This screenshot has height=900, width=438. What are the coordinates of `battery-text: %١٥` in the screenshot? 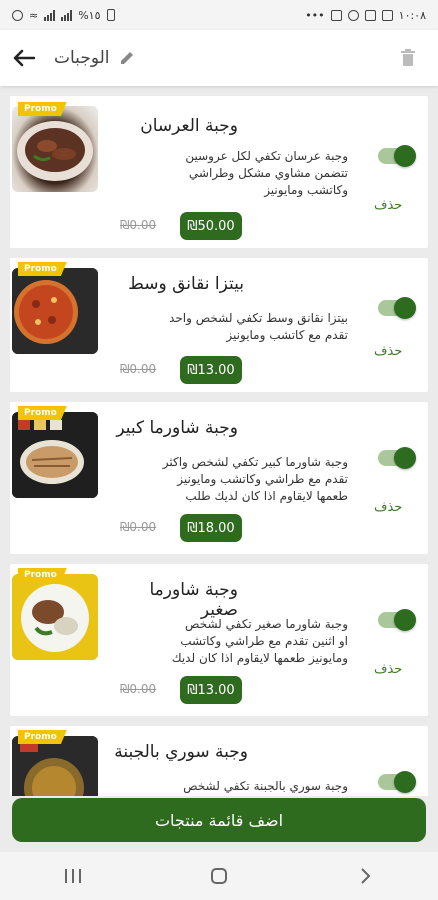 It's located at (89, 15).